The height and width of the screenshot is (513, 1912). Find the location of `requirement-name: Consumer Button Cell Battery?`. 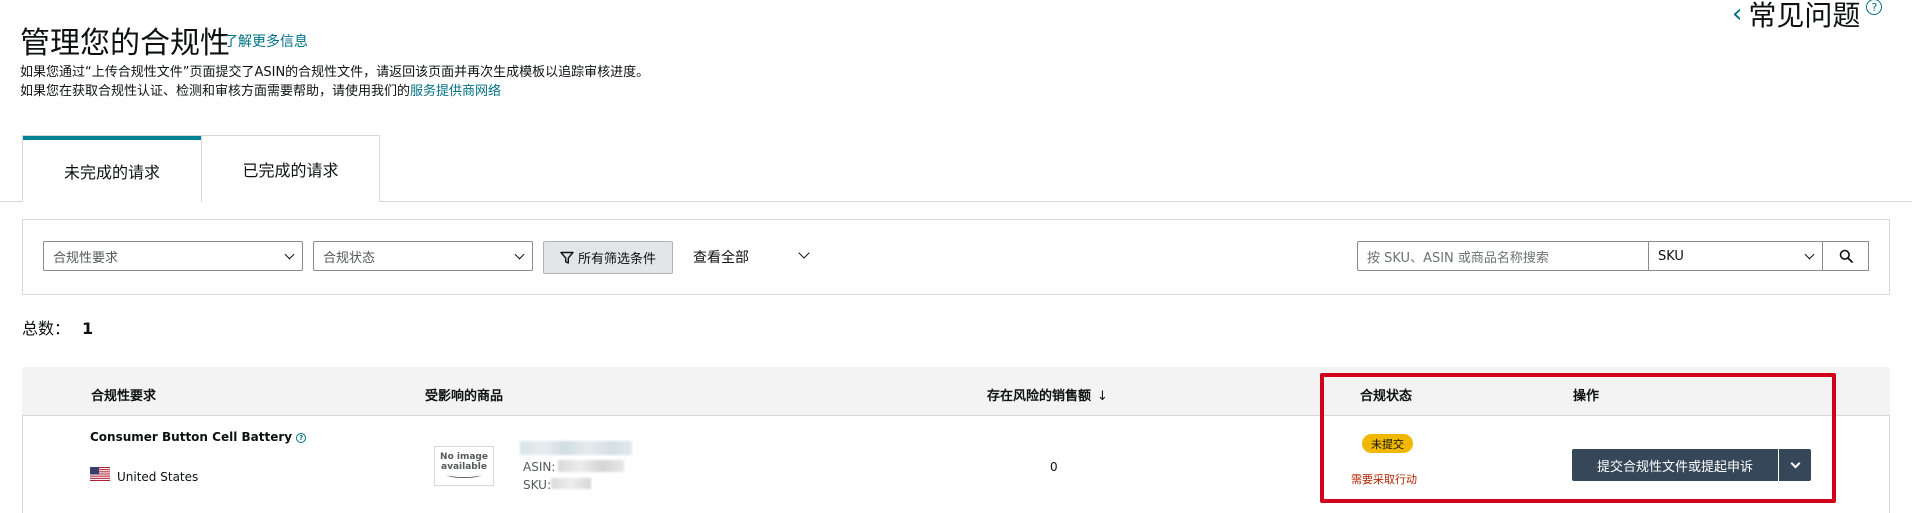

requirement-name: Consumer Button Cell Battery? is located at coordinates (198, 437).